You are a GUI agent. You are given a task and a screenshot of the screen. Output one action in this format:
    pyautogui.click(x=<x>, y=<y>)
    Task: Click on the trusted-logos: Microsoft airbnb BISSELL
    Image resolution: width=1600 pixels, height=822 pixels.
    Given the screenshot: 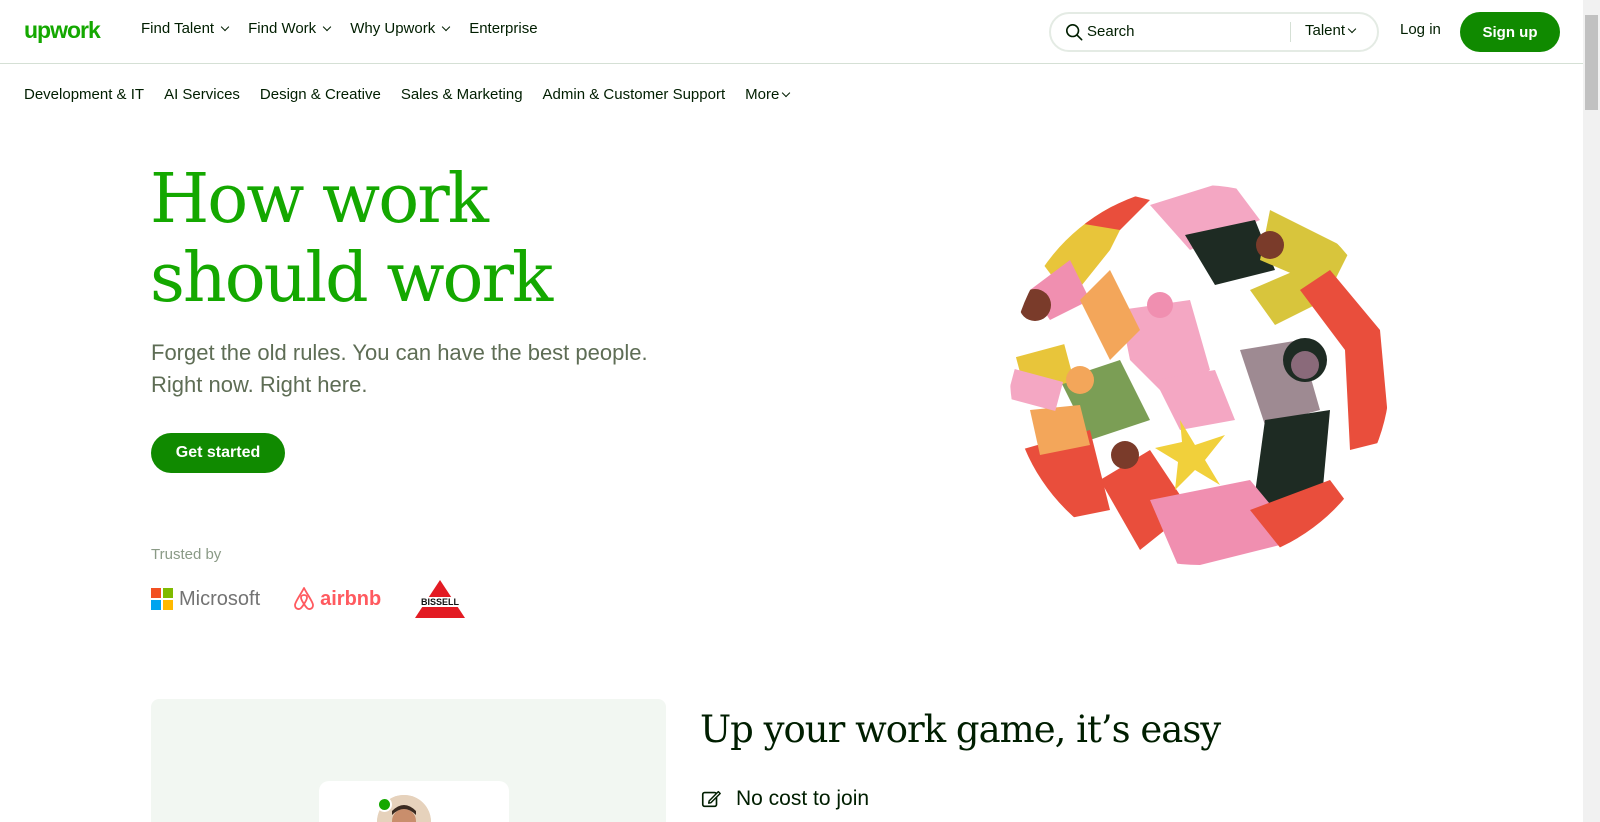 What is the action you would take?
    pyautogui.click(x=309, y=599)
    